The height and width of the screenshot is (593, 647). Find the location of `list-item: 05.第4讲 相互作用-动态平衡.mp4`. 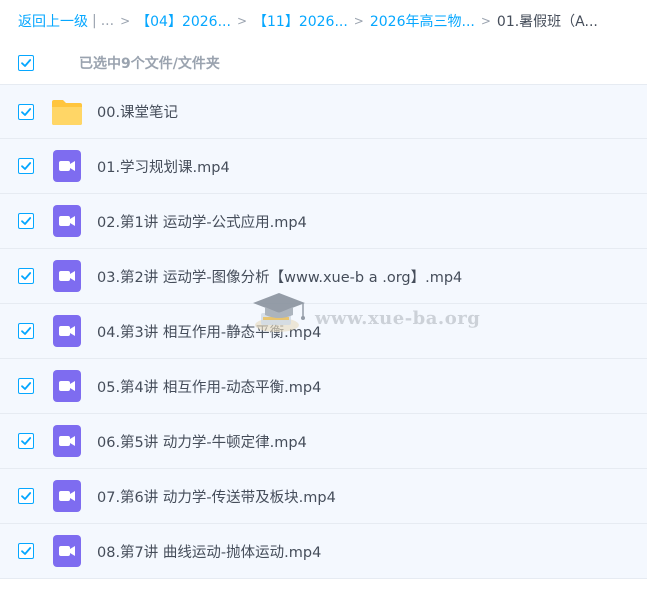

list-item: 05.第4讲 相互作用-动态平衡.mp4 is located at coordinates (323, 386).